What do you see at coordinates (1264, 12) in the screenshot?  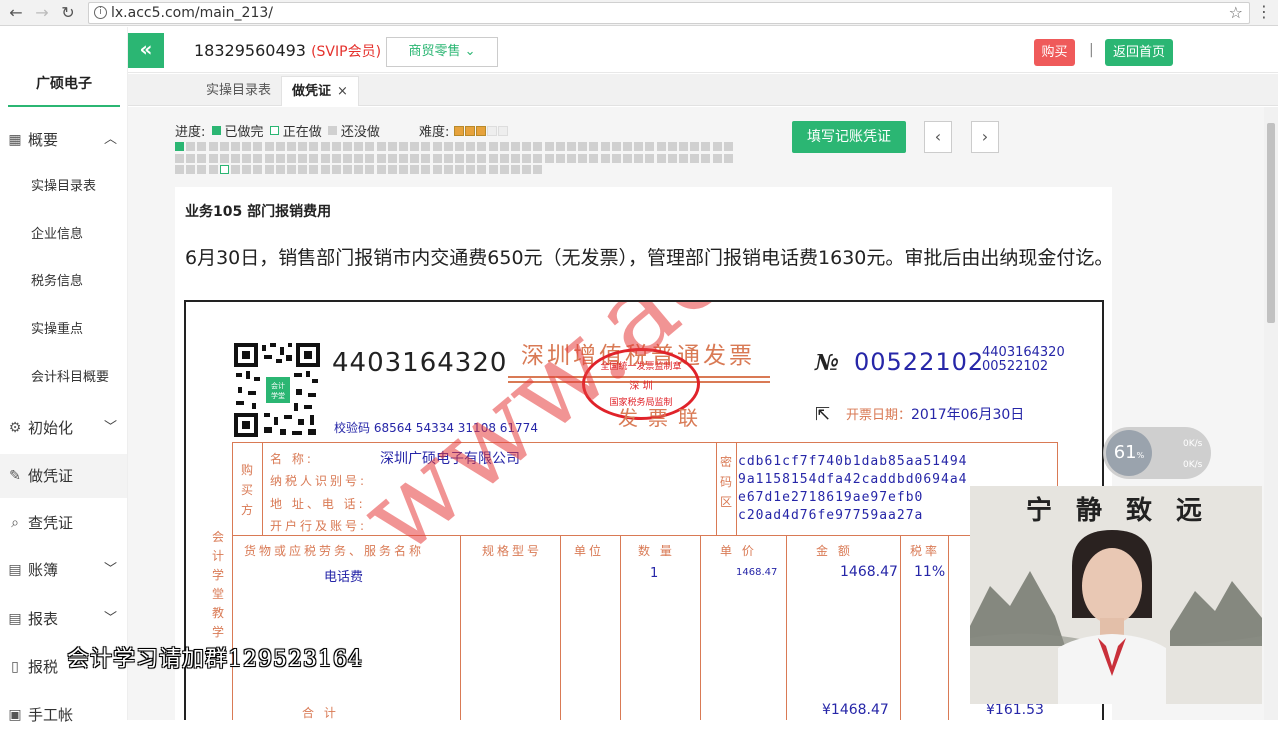 I see `browser-menu-icon: ⋮` at bounding box center [1264, 12].